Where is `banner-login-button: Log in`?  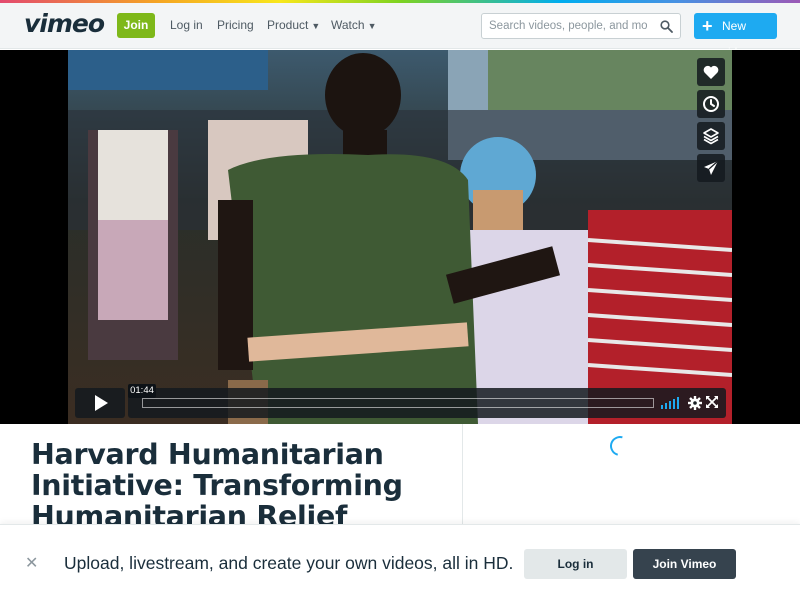 banner-login-button: Log in is located at coordinates (575, 564).